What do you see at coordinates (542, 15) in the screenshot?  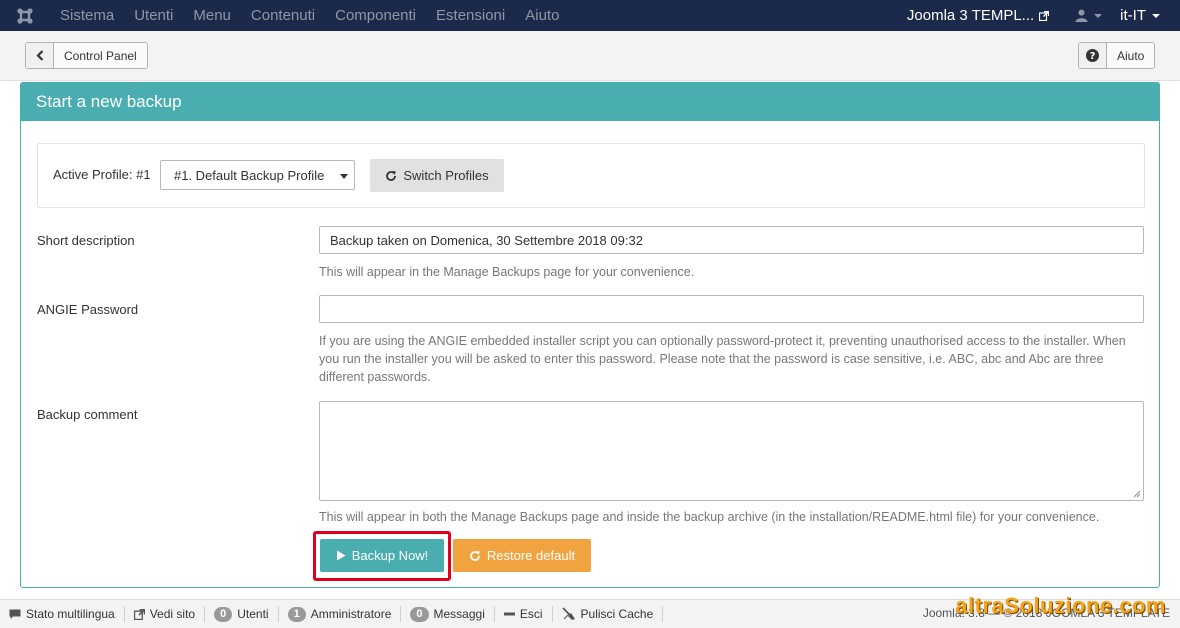 I see `menu-aiuto: Aiuto` at bounding box center [542, 15].